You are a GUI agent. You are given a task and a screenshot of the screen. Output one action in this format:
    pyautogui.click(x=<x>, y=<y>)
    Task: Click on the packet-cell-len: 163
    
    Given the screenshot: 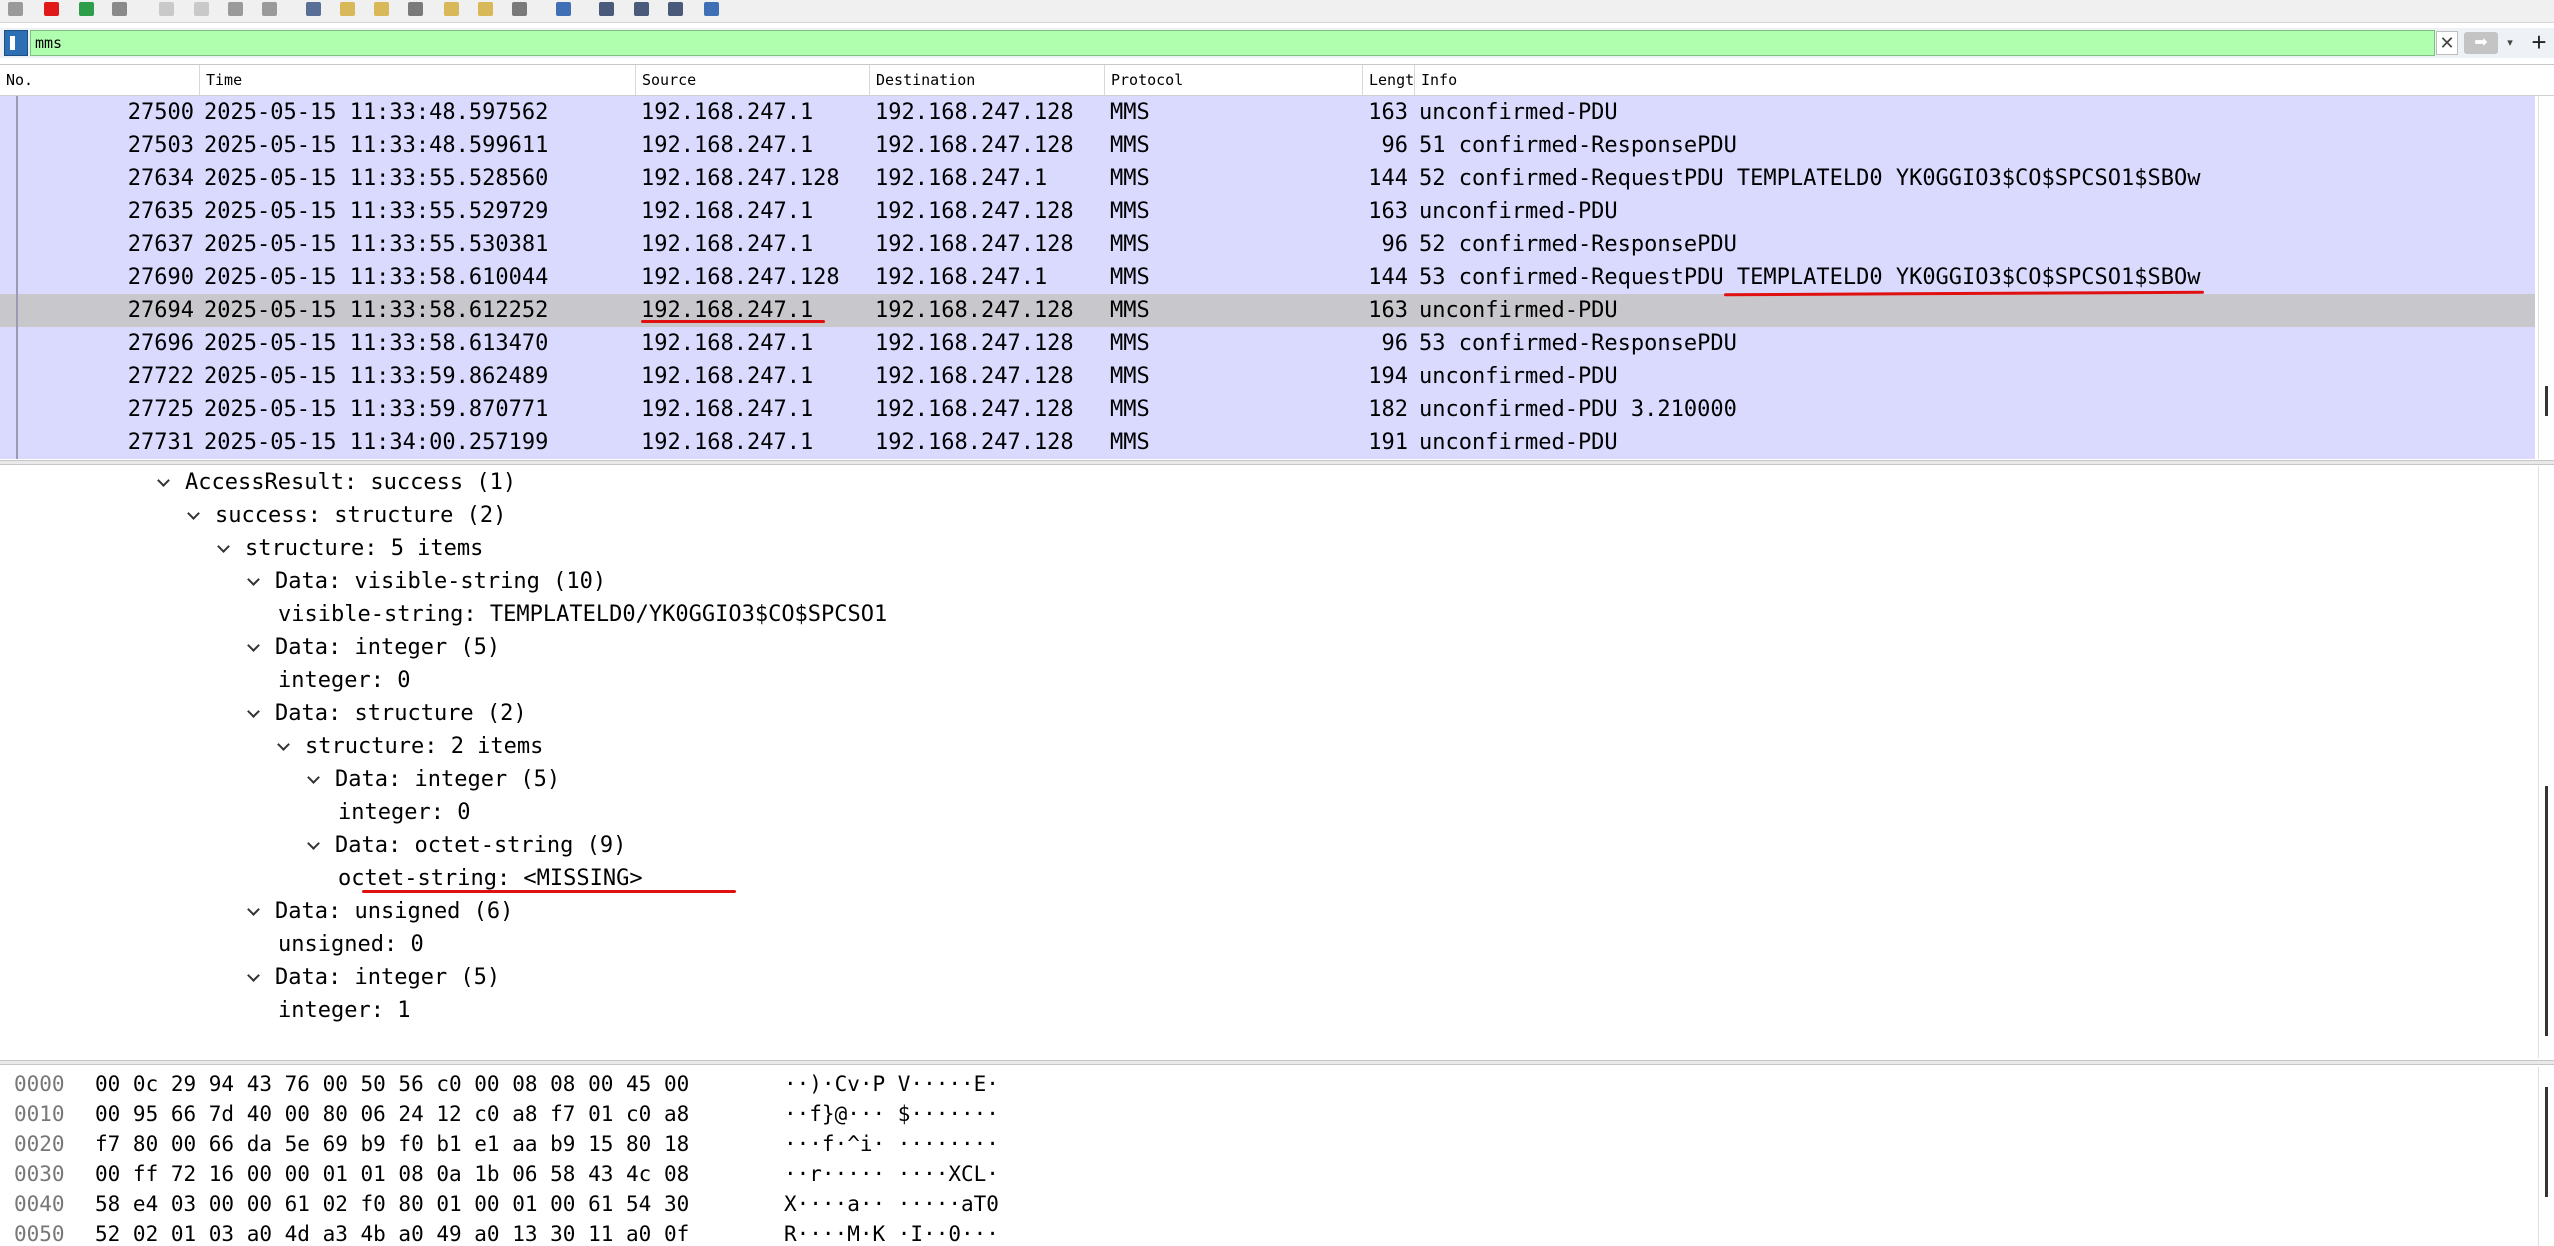 What is the action you would take?
    pyautogui.click(x=1388, y=112)
    